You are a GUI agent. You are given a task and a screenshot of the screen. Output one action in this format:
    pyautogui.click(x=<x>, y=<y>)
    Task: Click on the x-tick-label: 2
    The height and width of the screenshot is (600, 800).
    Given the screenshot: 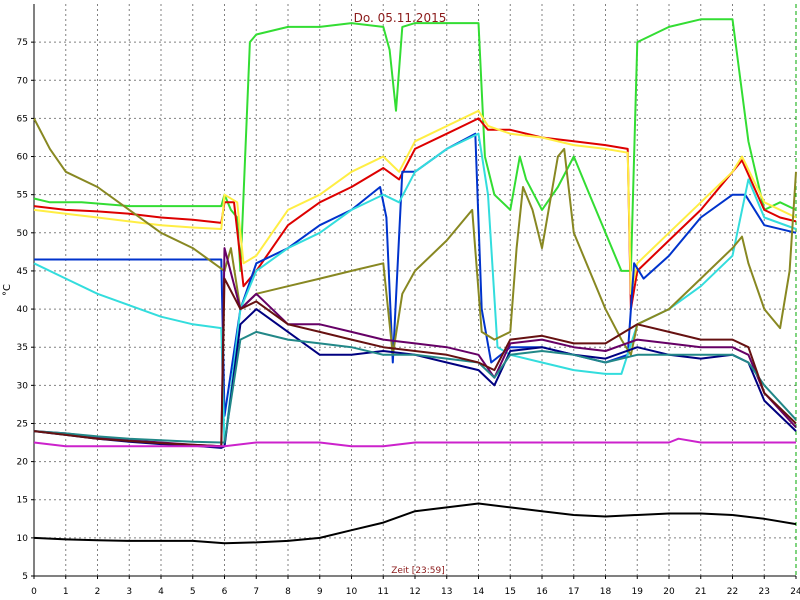 What is the action you would take?
    pyautogui.click(x=98, y=592)
    